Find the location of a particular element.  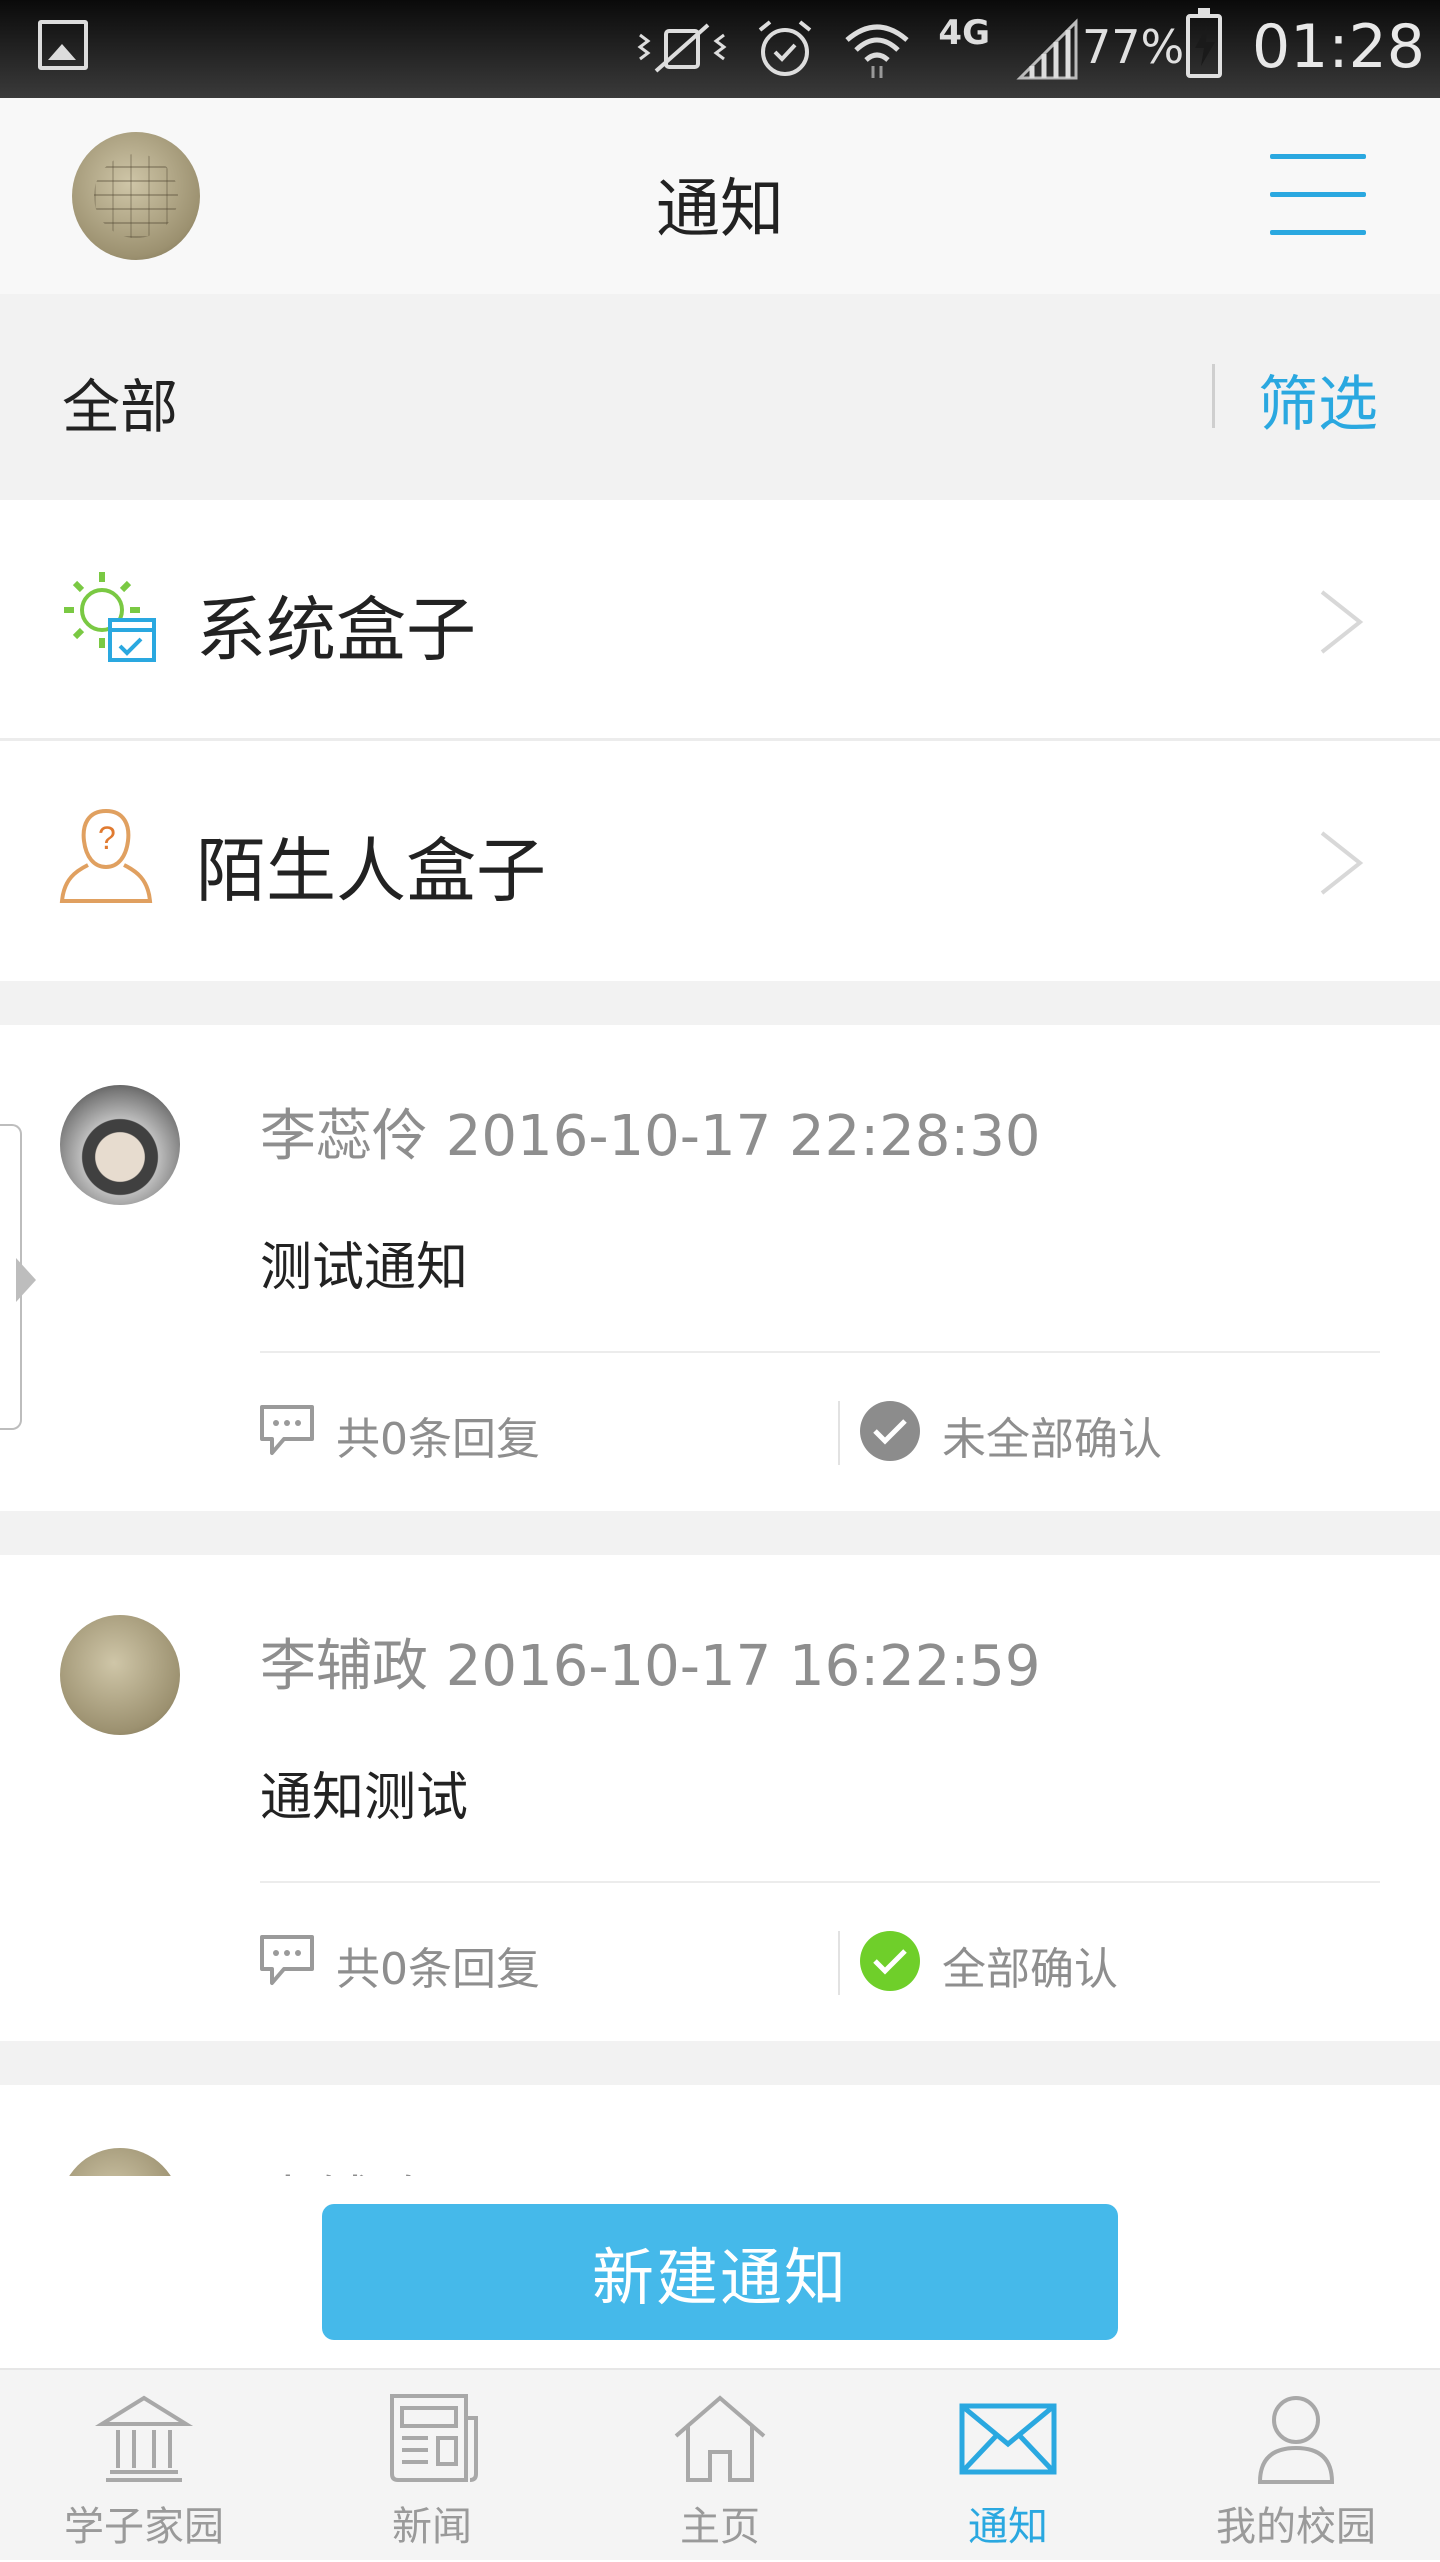

network-type: 4G is located at coordinates (964, 33).